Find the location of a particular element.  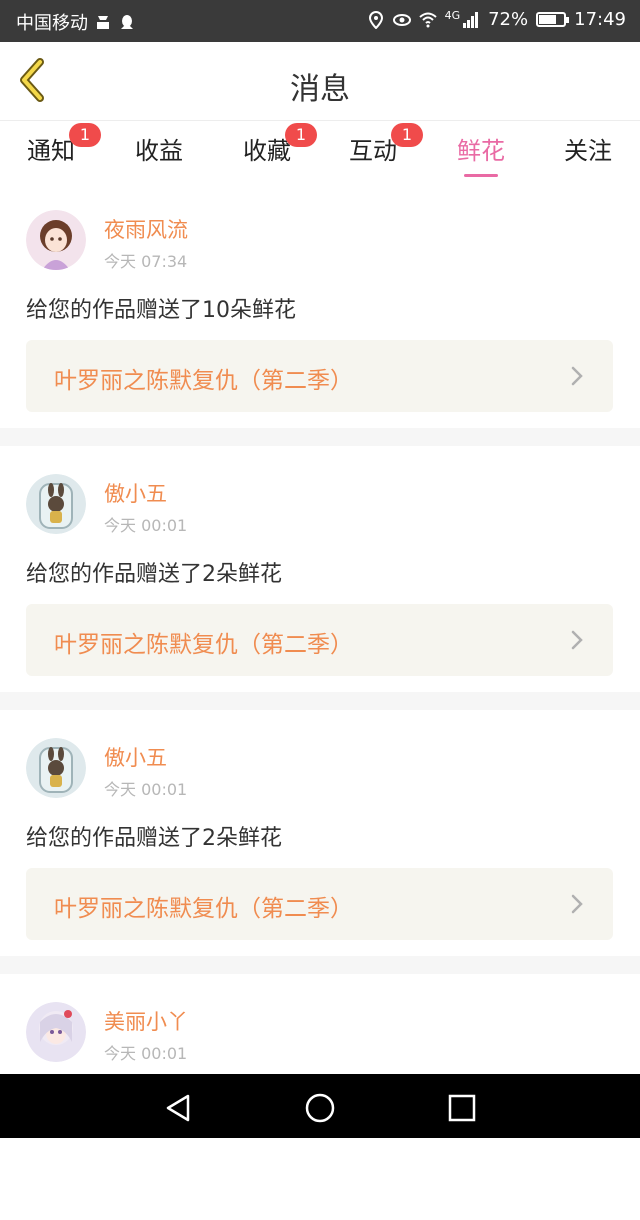

status-bar: 中国移动 4G 72% 17:49 is located at coordinates (320, 21).